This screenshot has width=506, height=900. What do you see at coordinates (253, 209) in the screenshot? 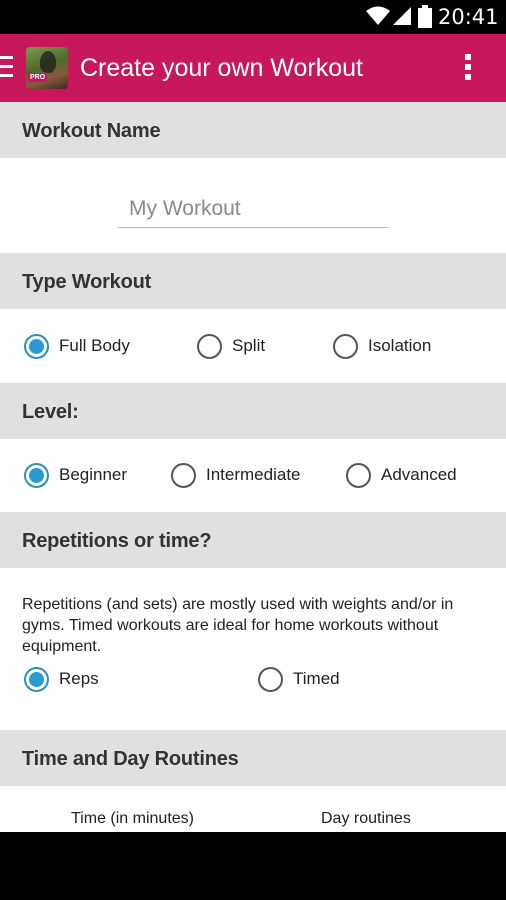
I see `workout-name-input` at bounding box center [253, 209].